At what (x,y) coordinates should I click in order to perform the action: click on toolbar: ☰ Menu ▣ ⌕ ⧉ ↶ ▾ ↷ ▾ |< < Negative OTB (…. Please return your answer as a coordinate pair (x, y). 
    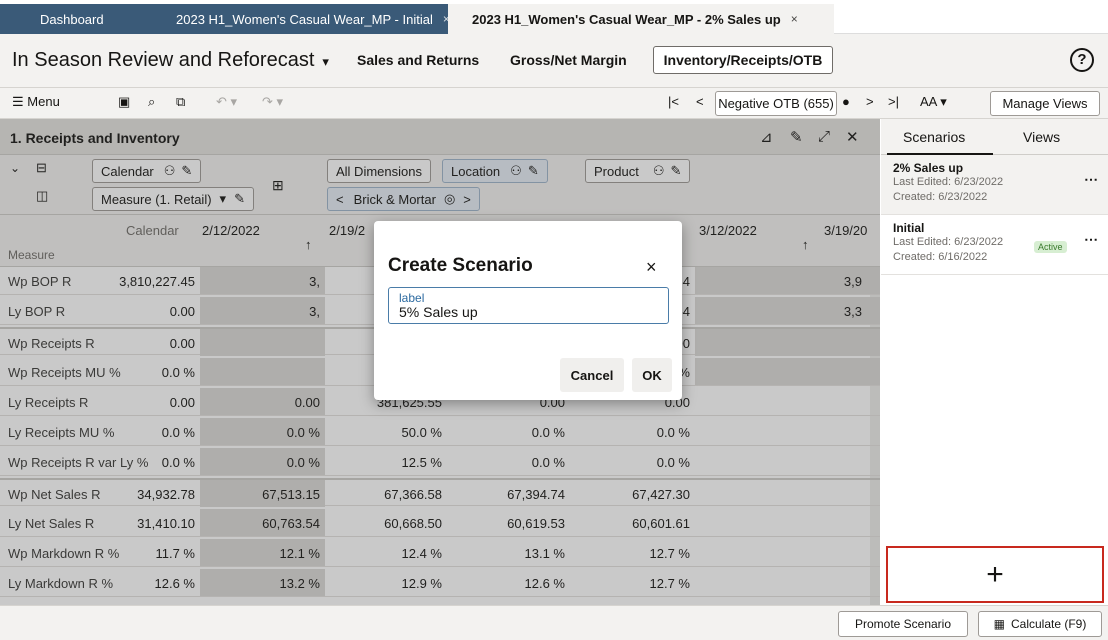
    Looking at the image, I should click on (554, 103).